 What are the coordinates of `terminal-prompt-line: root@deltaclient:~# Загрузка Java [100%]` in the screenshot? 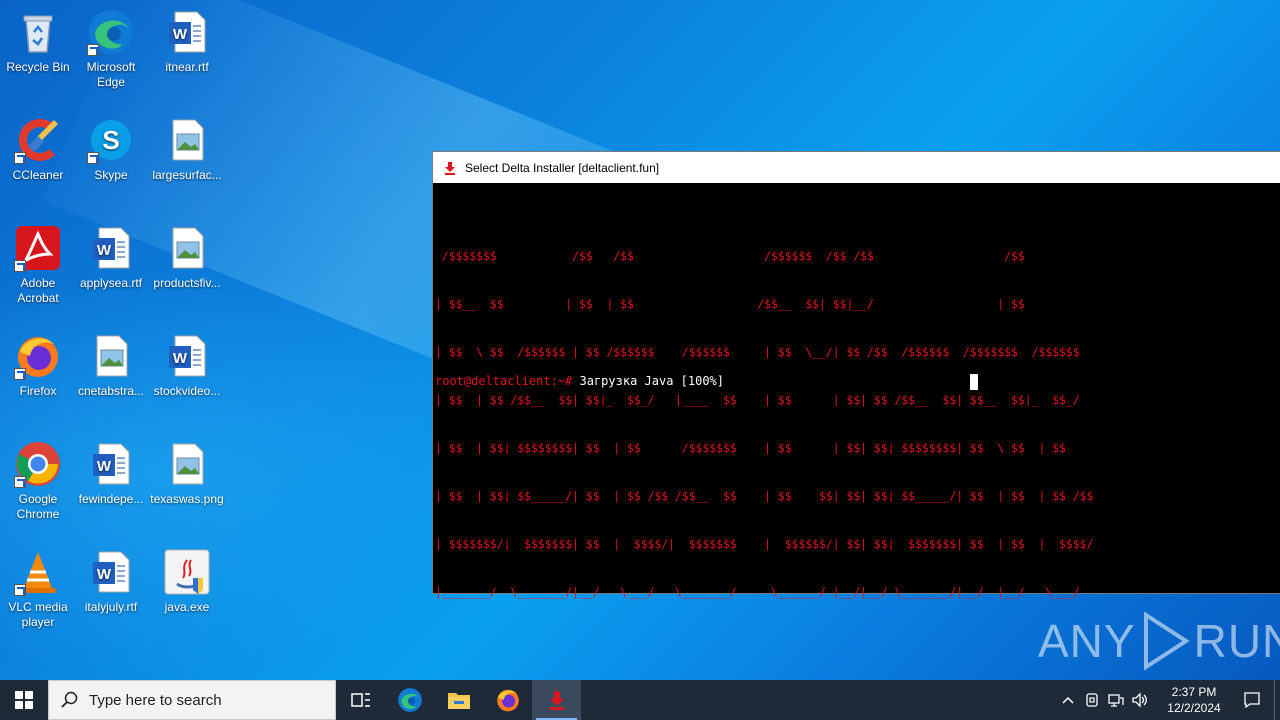 It's located at (579, 381).